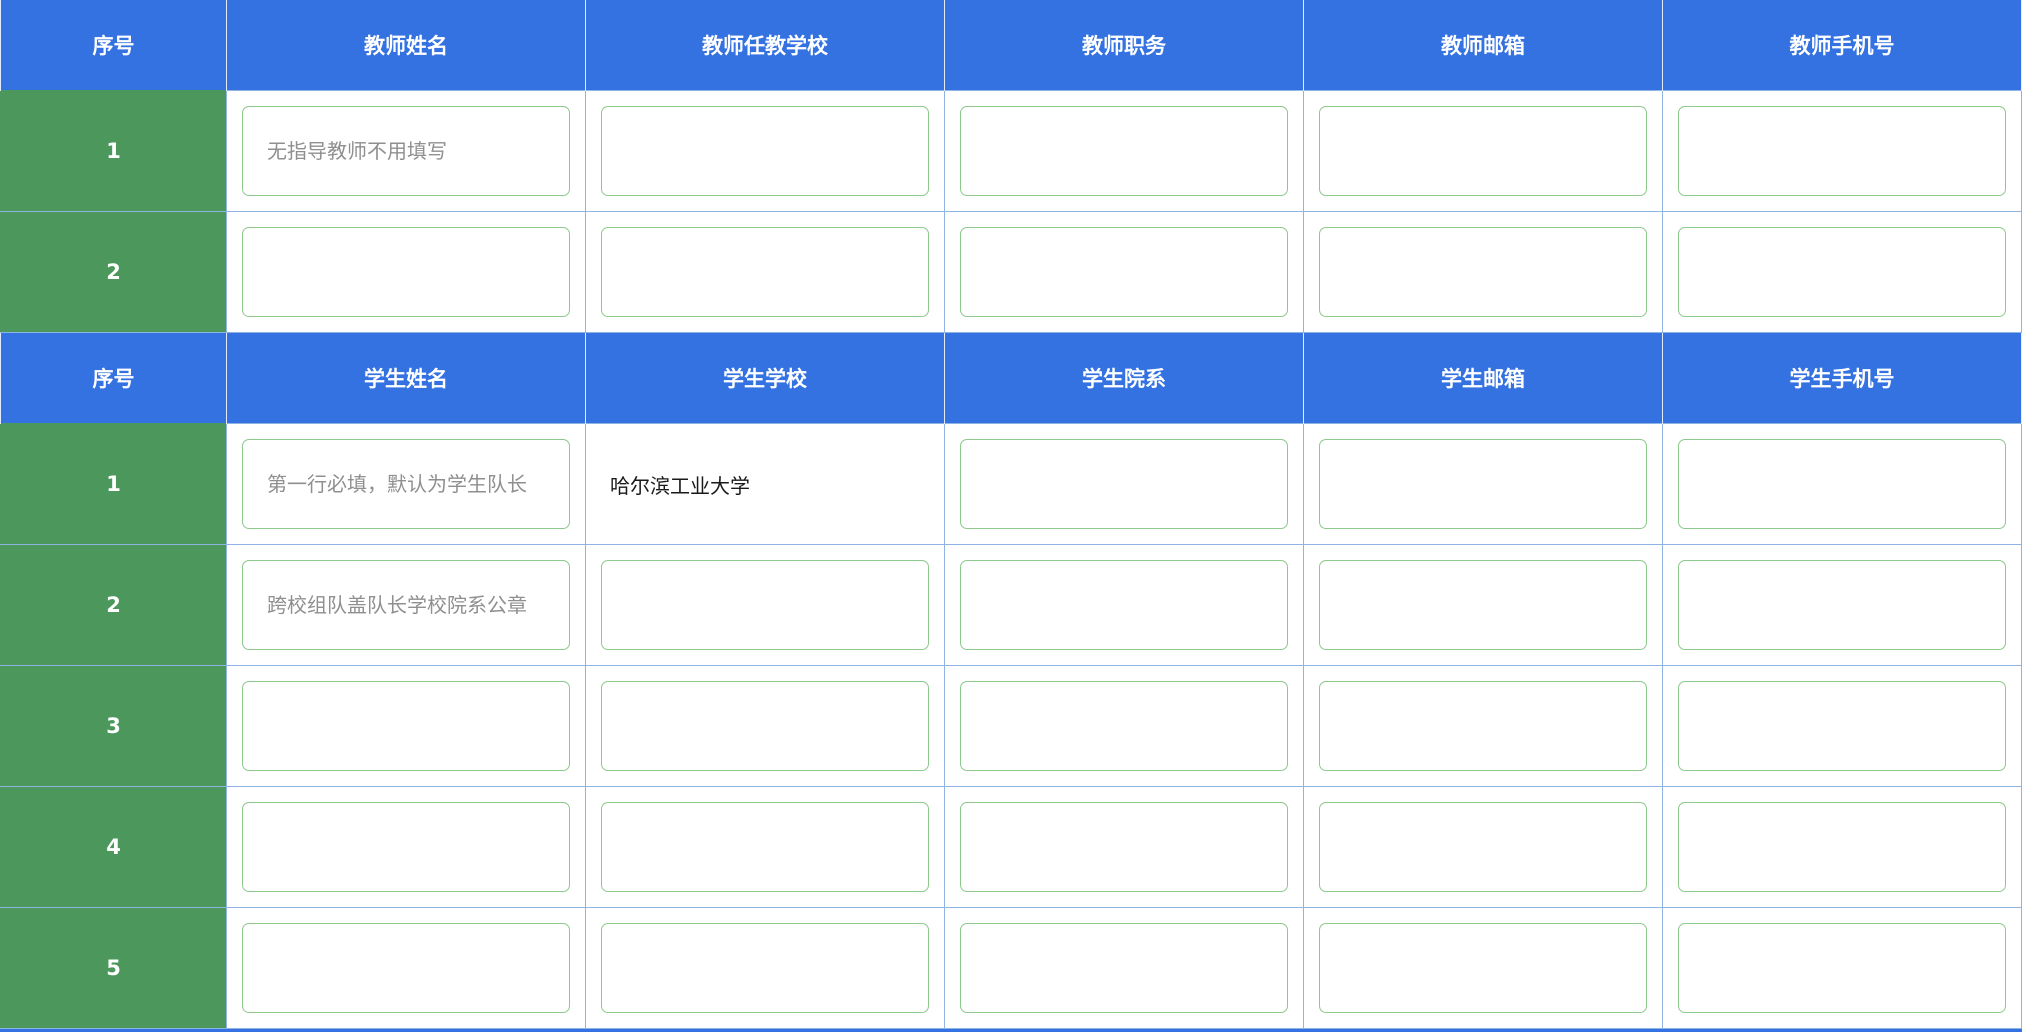  Describe the element at coordinates (765, 847) in the screenshot. I see `student-4-school-input` at that location.